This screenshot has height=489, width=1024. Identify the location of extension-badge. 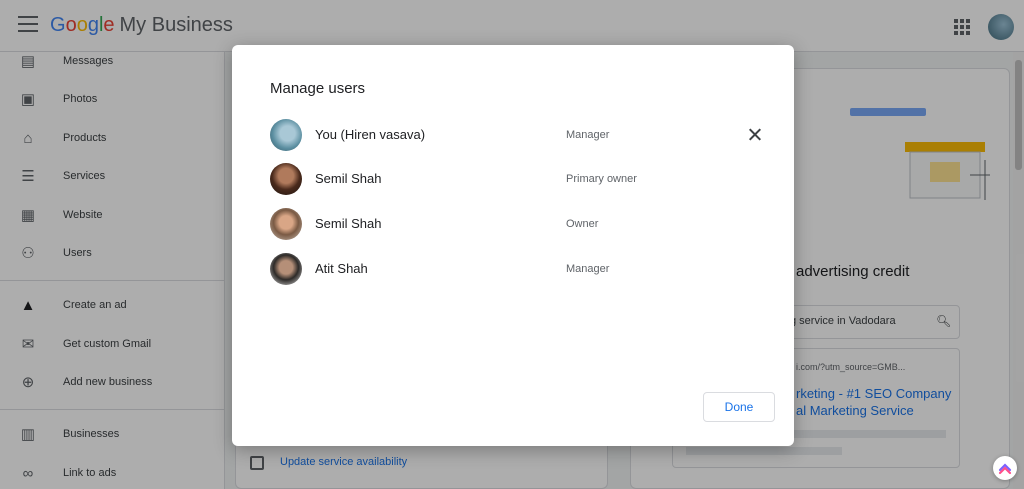
(1005, 468).